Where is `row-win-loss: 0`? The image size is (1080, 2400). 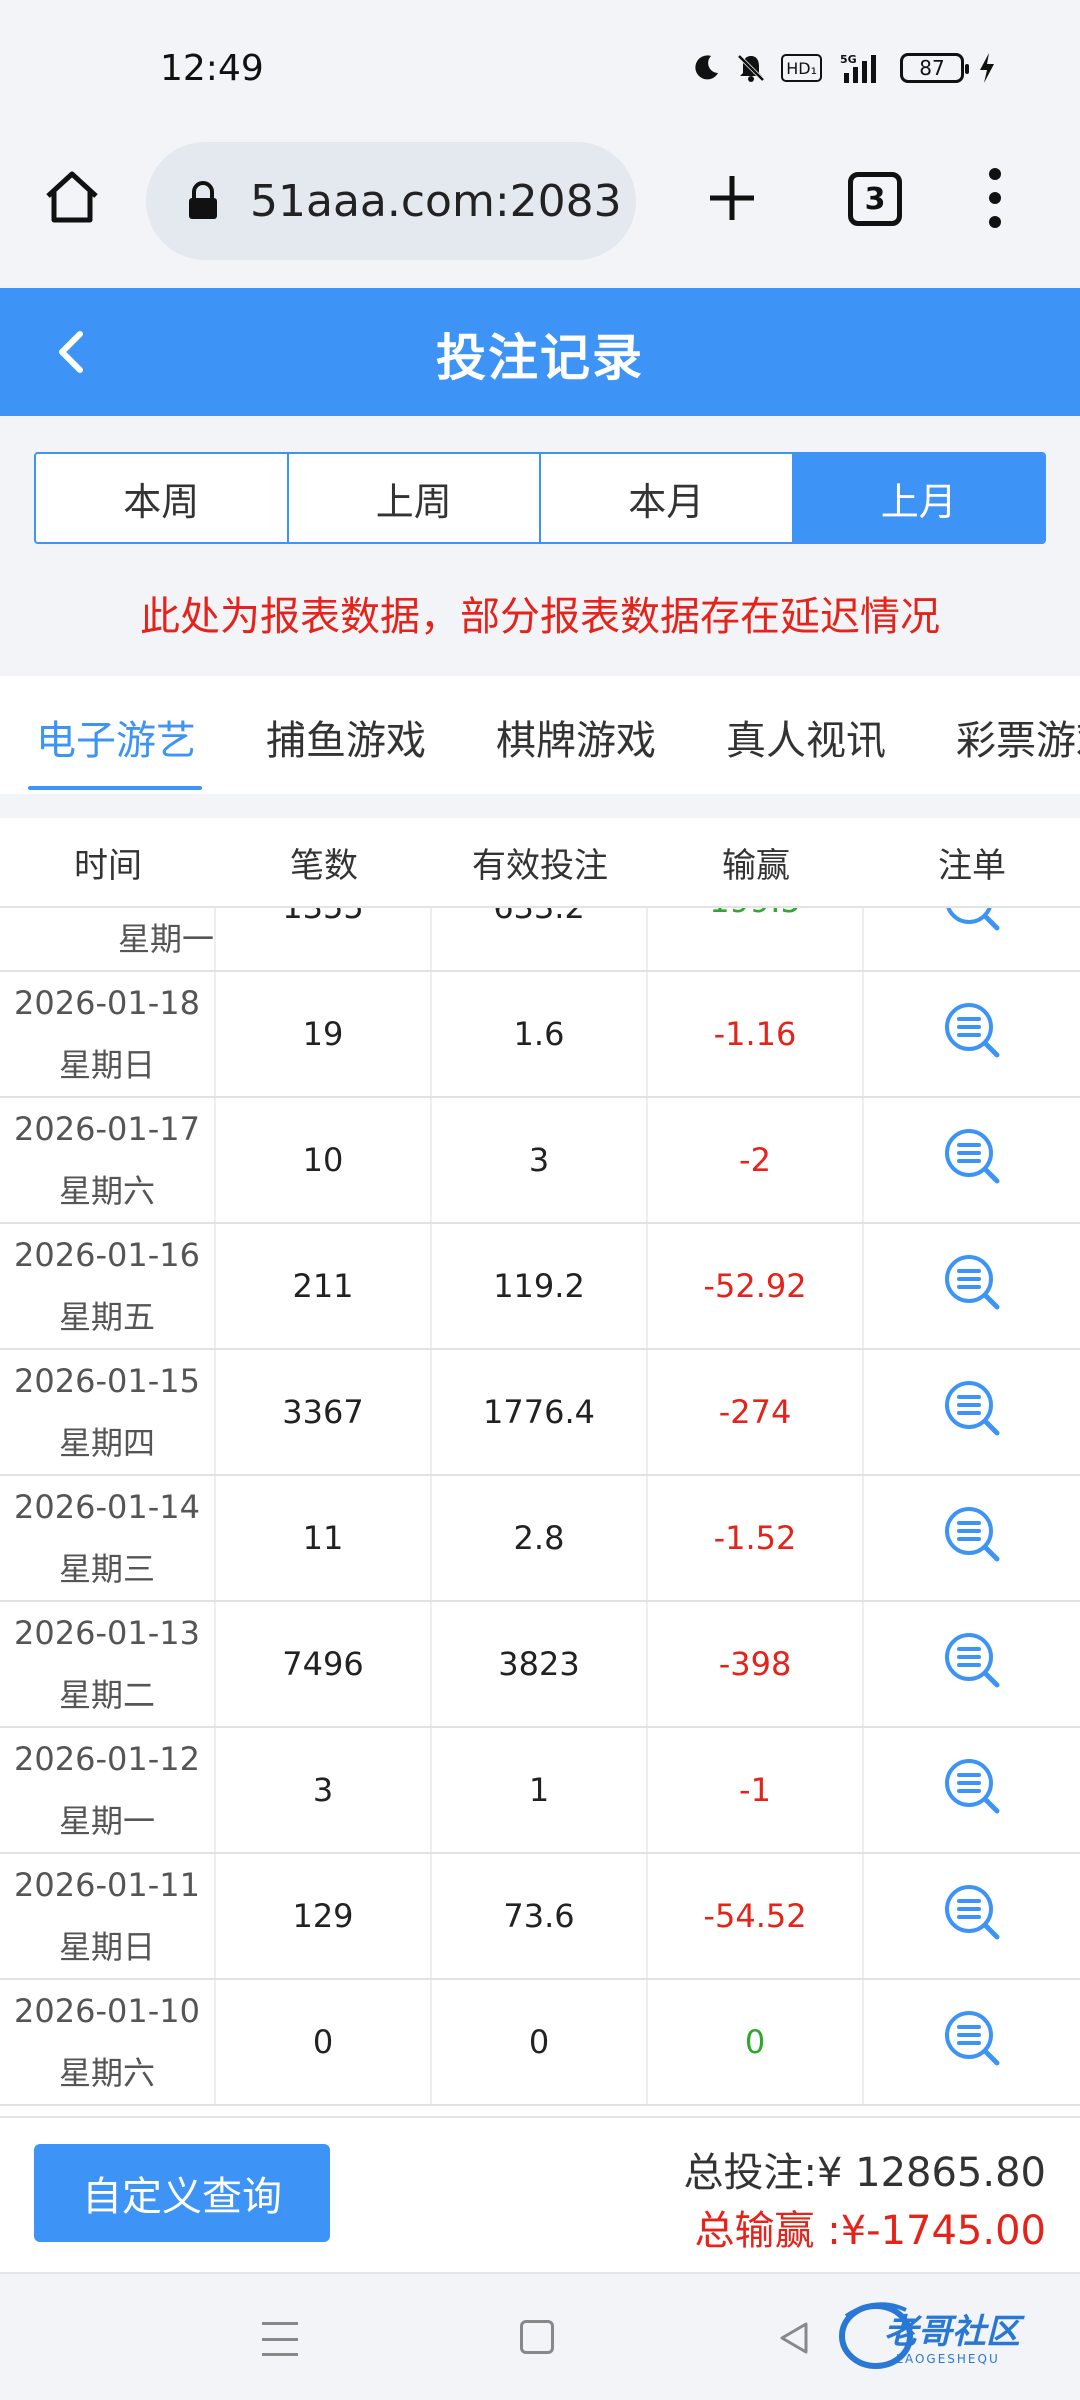 row-win-loss: 0 is located at coordinates (756, 2042).